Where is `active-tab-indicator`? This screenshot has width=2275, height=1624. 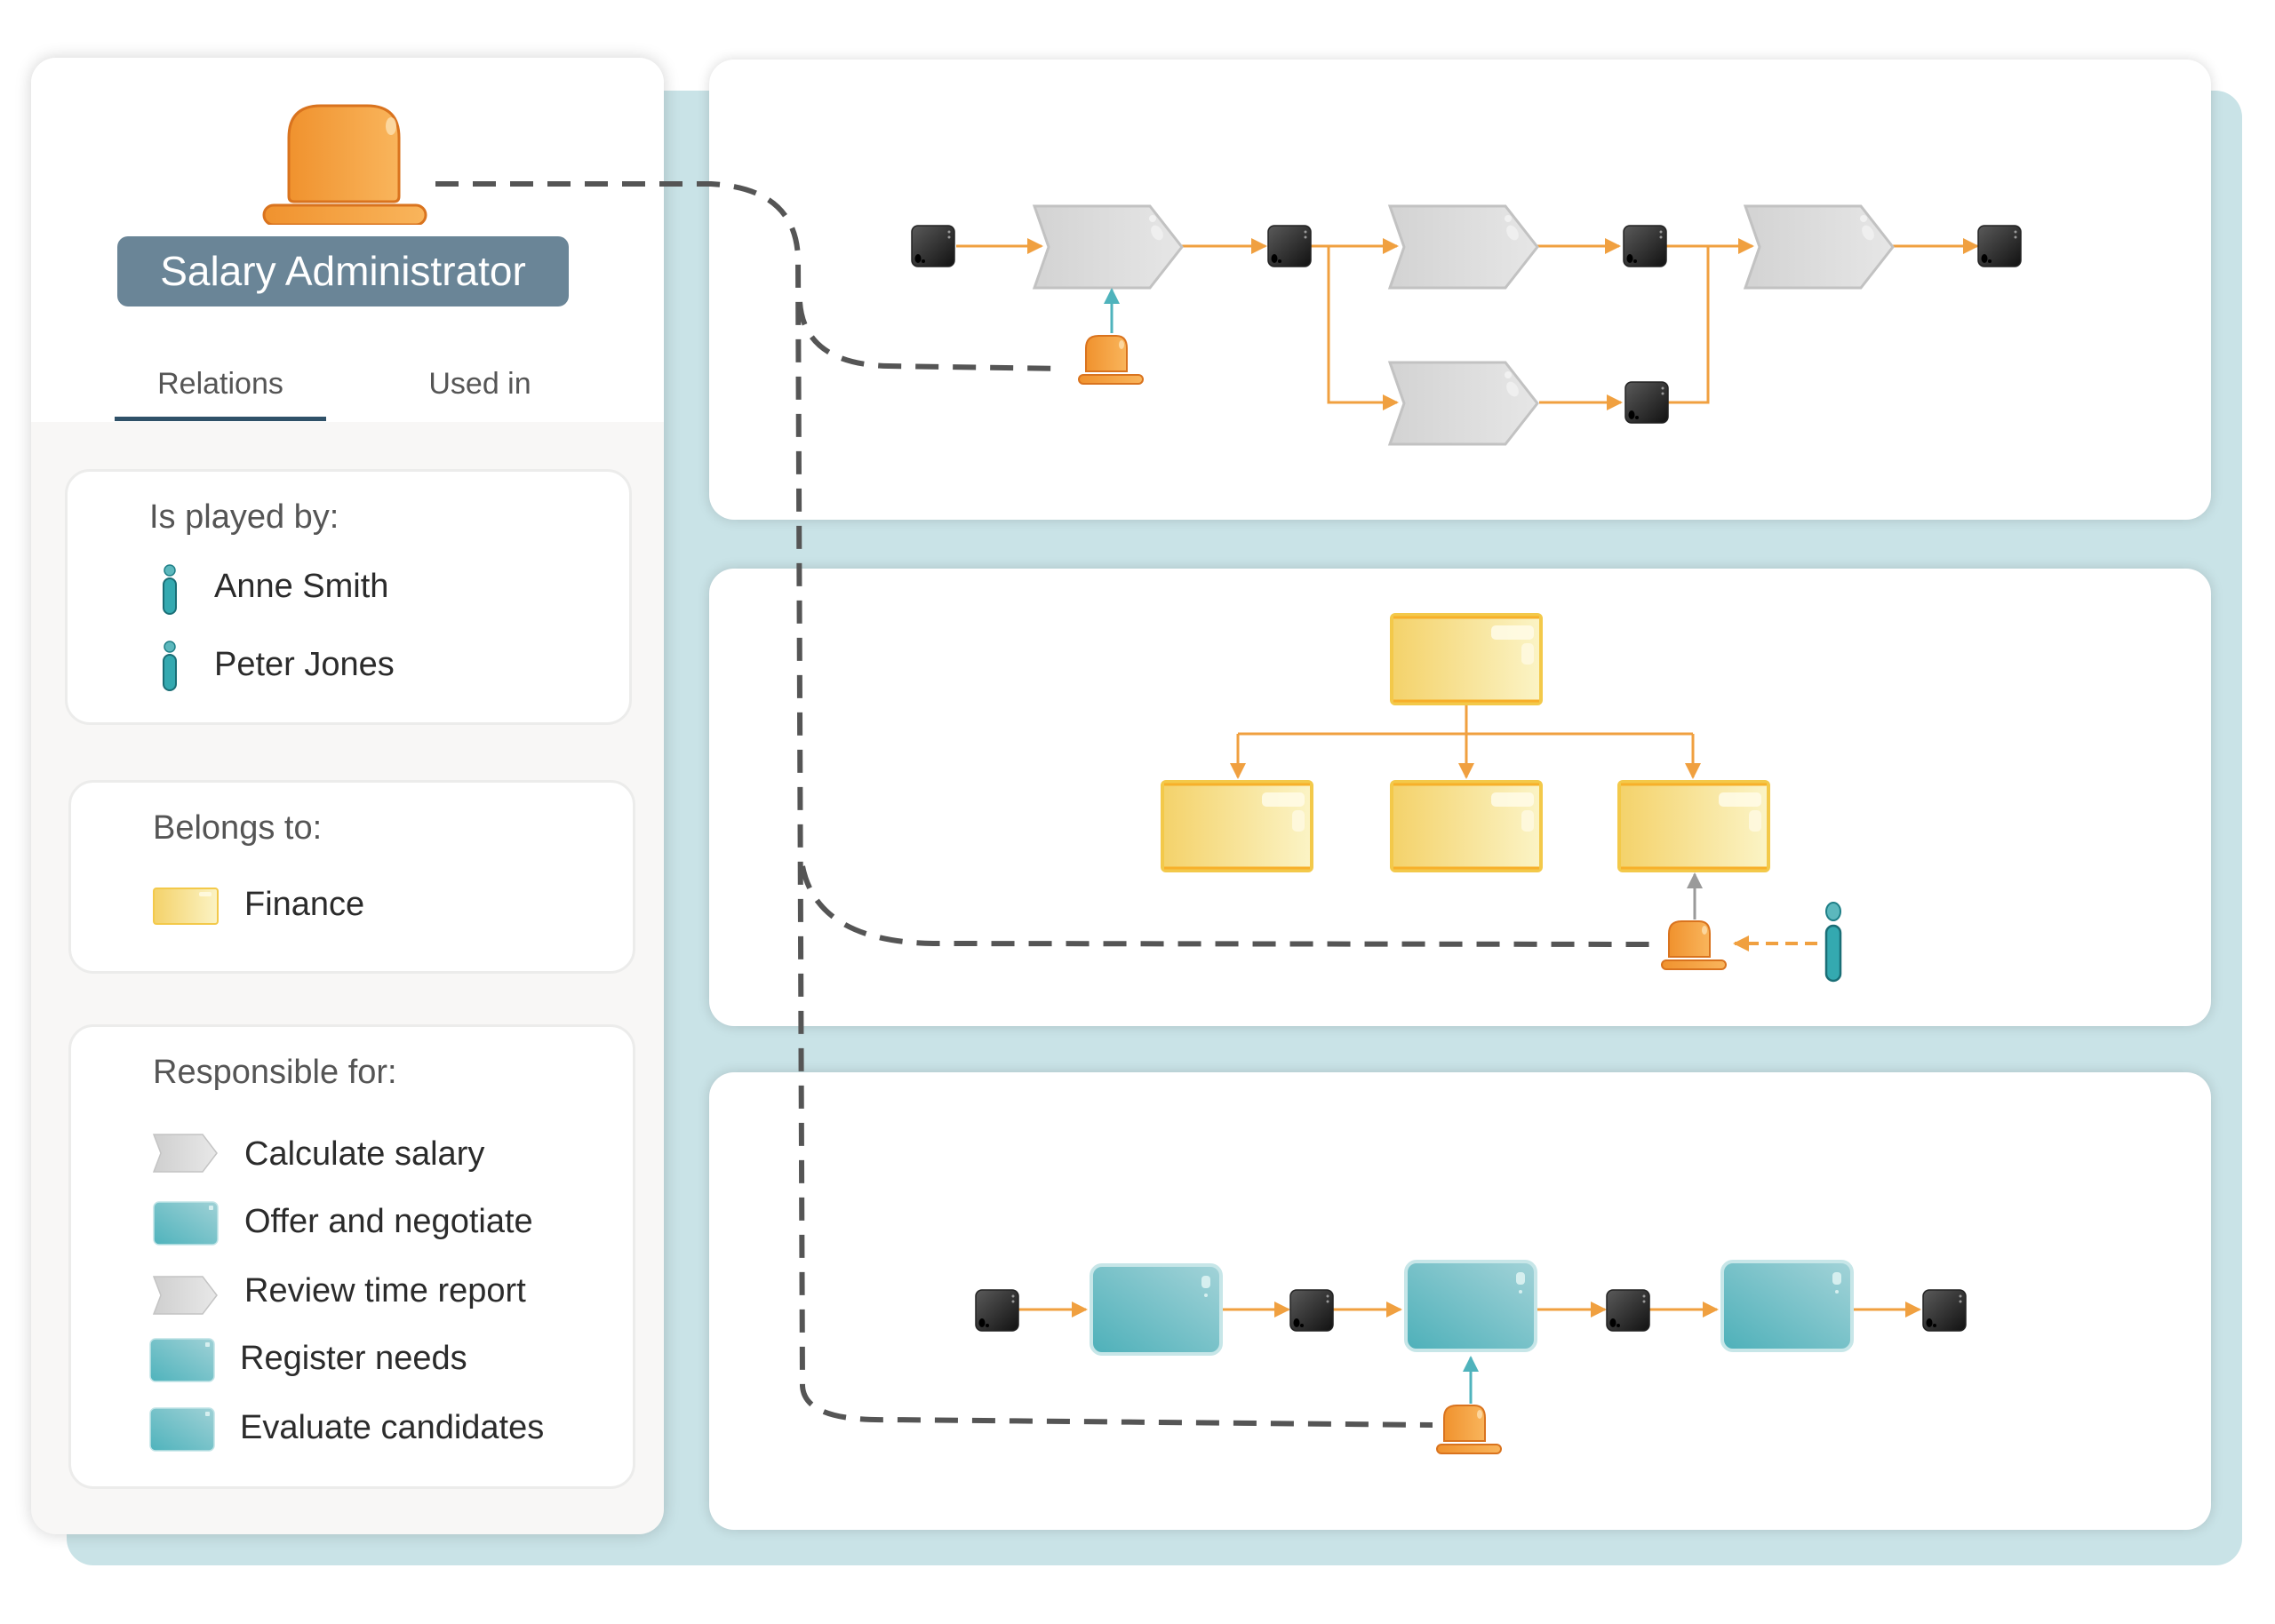 active-tab-indicator is located at coordinates (220, 419).